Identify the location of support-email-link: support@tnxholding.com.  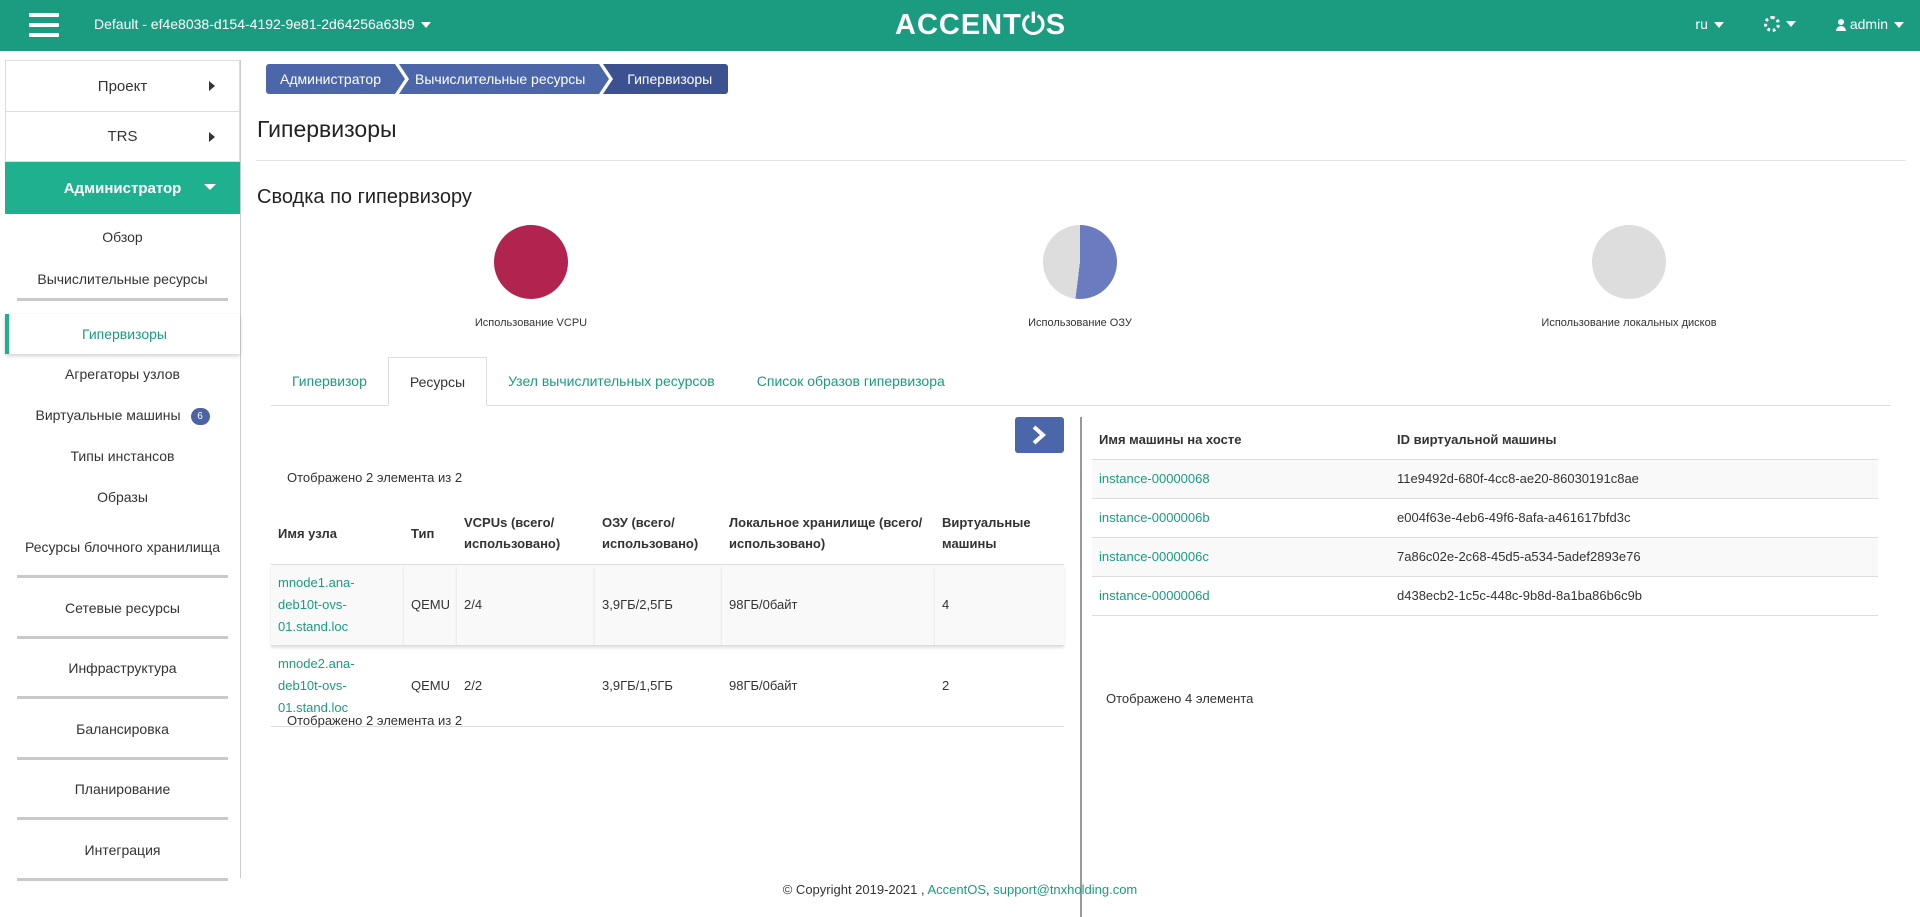
(1065, 889).